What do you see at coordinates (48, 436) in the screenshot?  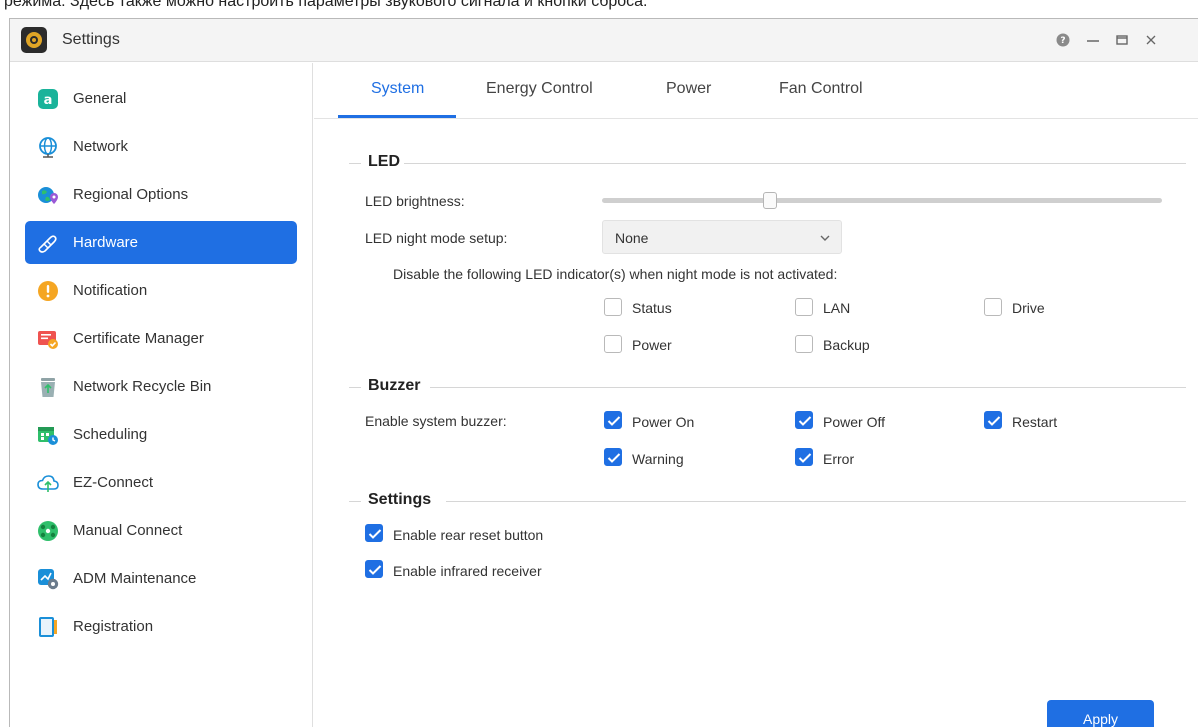 I see `scheduling-icon` at bounding box center [48, 436].